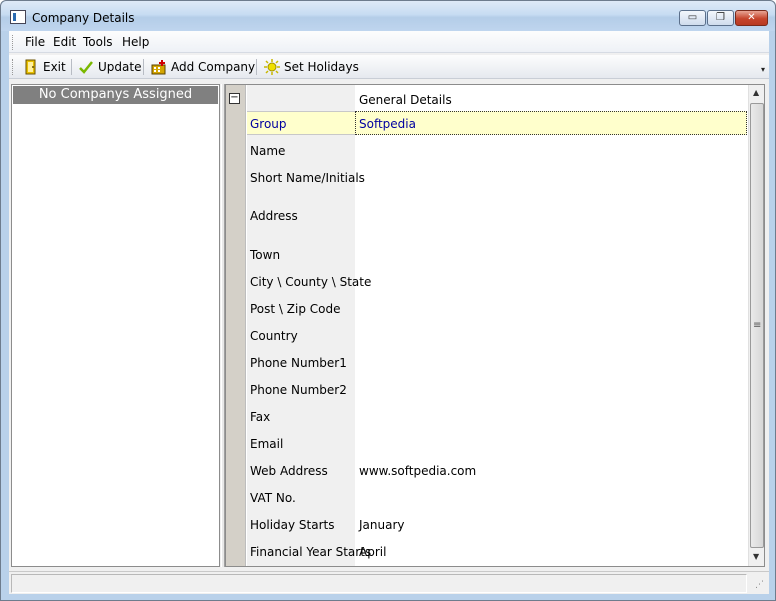 This screenshot has width=776, height=601. I want to click on scroll-thumb, so click(757, 325).